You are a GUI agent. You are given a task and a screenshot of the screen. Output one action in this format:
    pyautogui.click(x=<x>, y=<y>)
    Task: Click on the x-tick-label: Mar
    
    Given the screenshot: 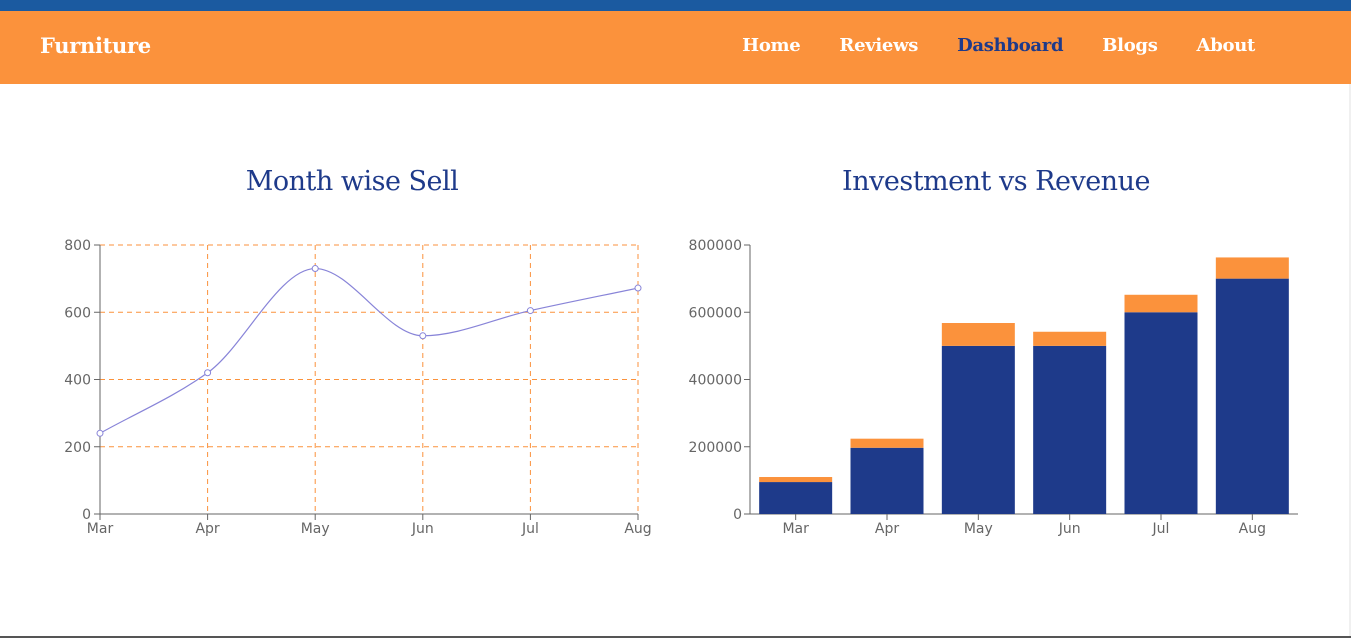 What is the action you would take?
    pyautogui.click(x=795, y=529)
    